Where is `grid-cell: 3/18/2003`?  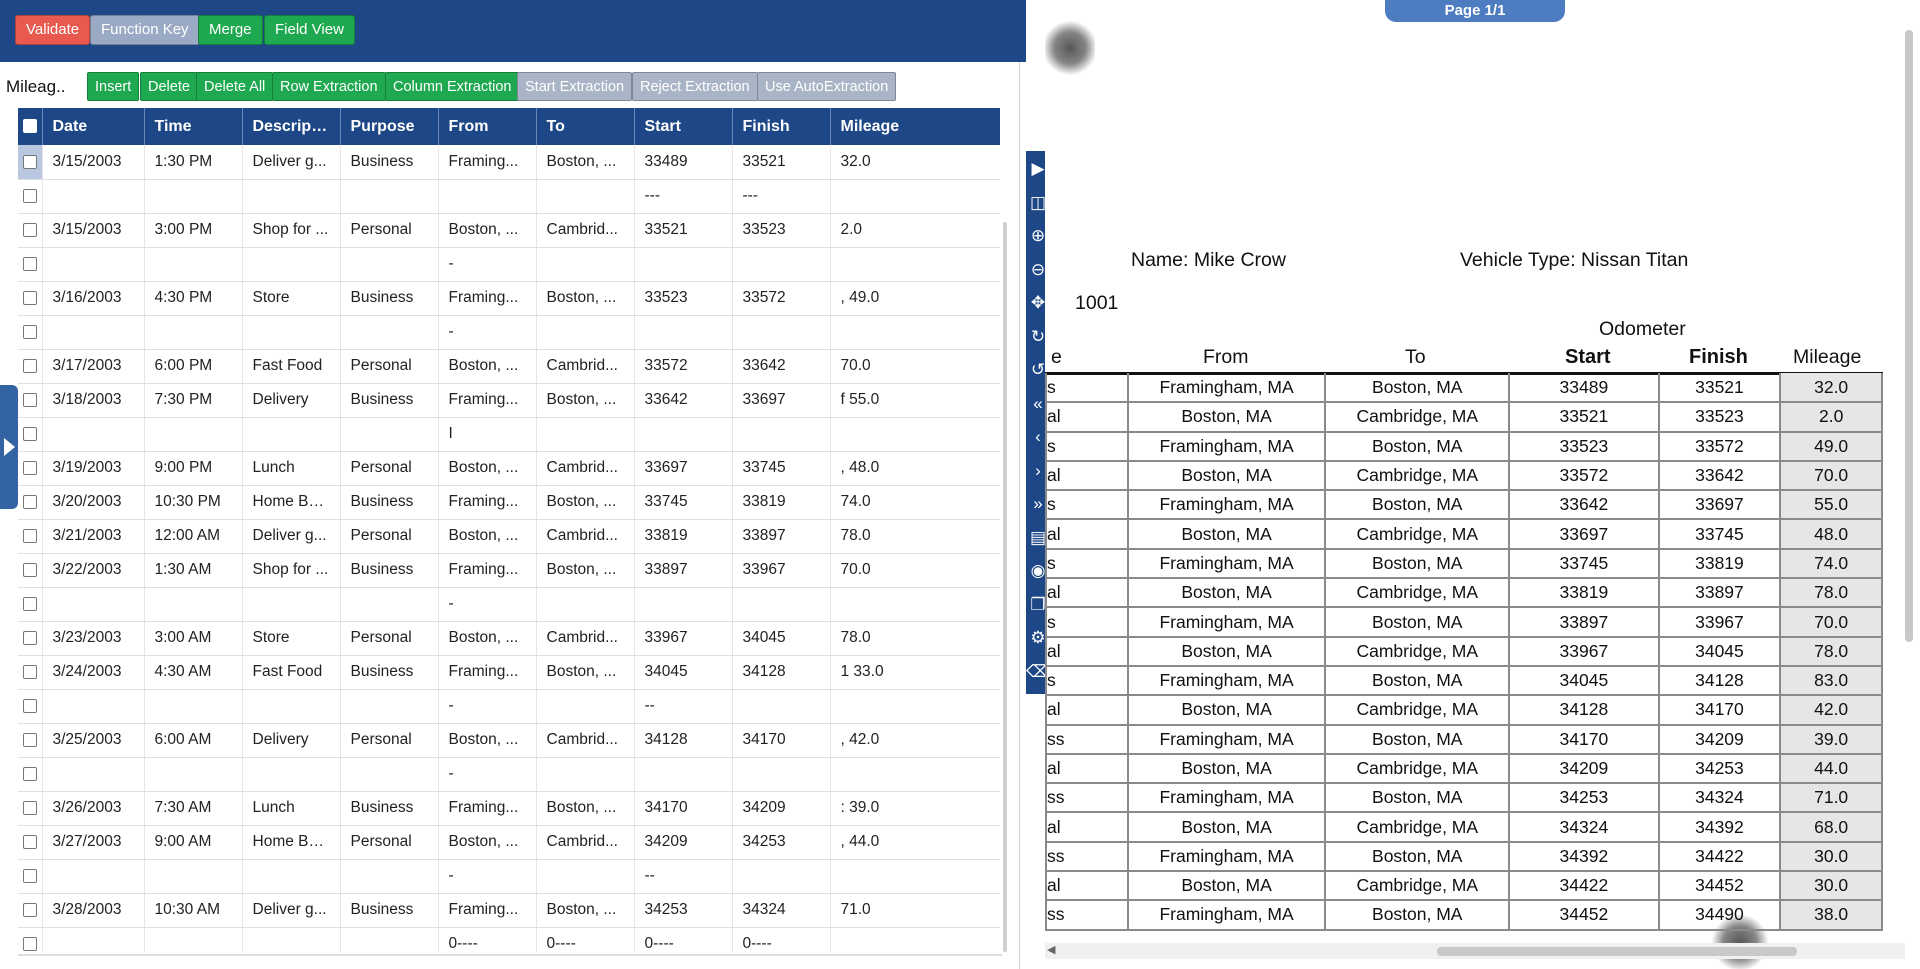
grid-cell: 3/18/2003 is located at coordinates (93, 400).